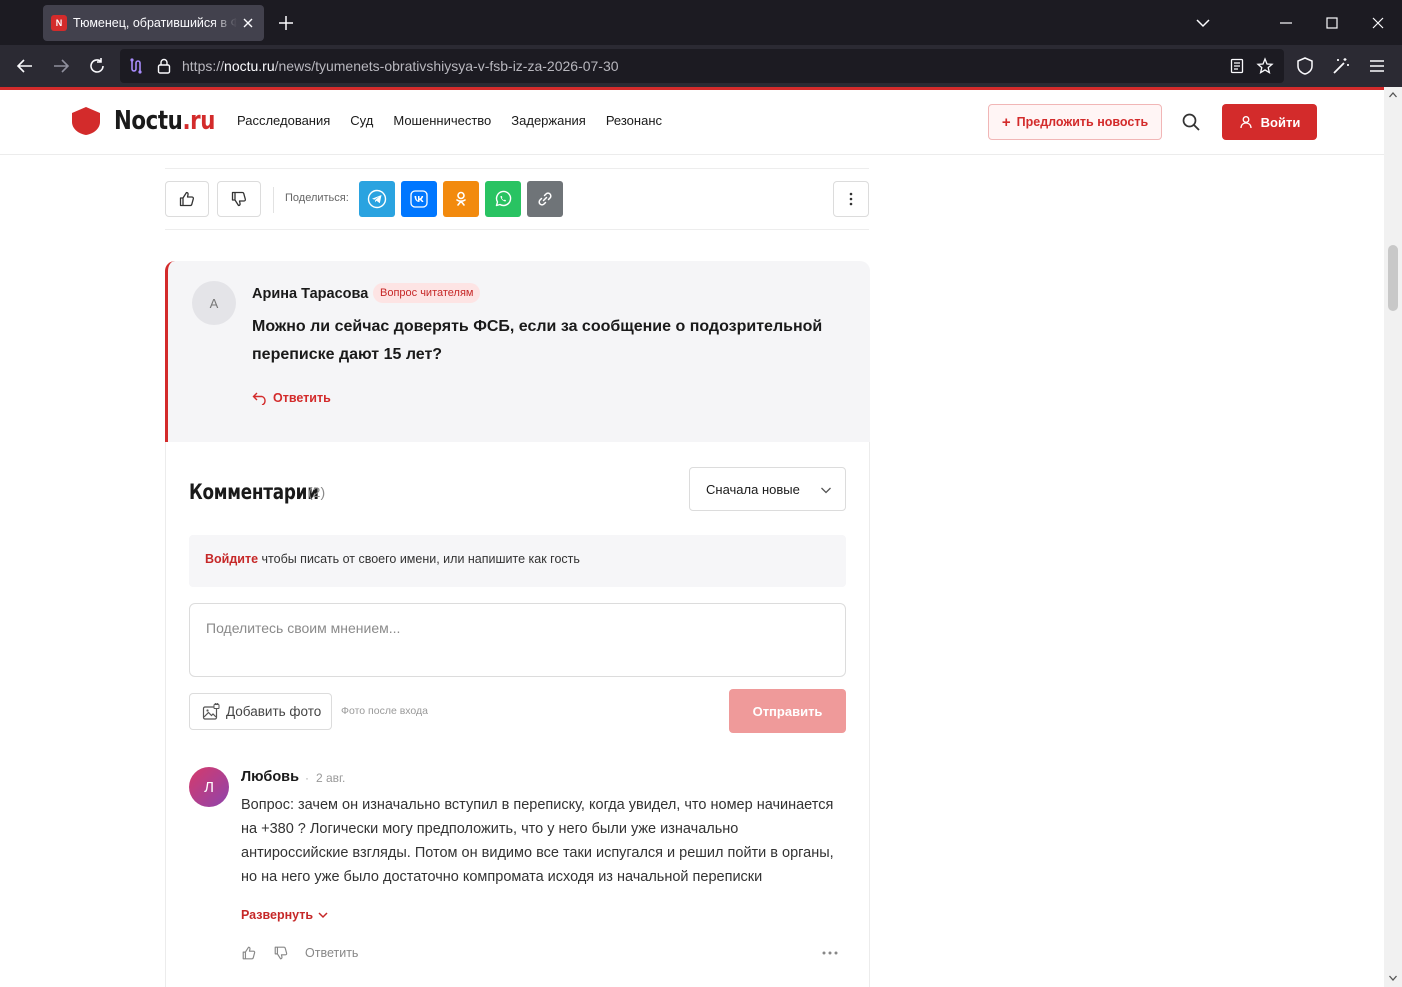 This screenshot has height=987, width=1402. What do you see at coordinates (270, 777) in the screenshot?
I see `comment-author: Любовь` at bounding box center [270, 777].